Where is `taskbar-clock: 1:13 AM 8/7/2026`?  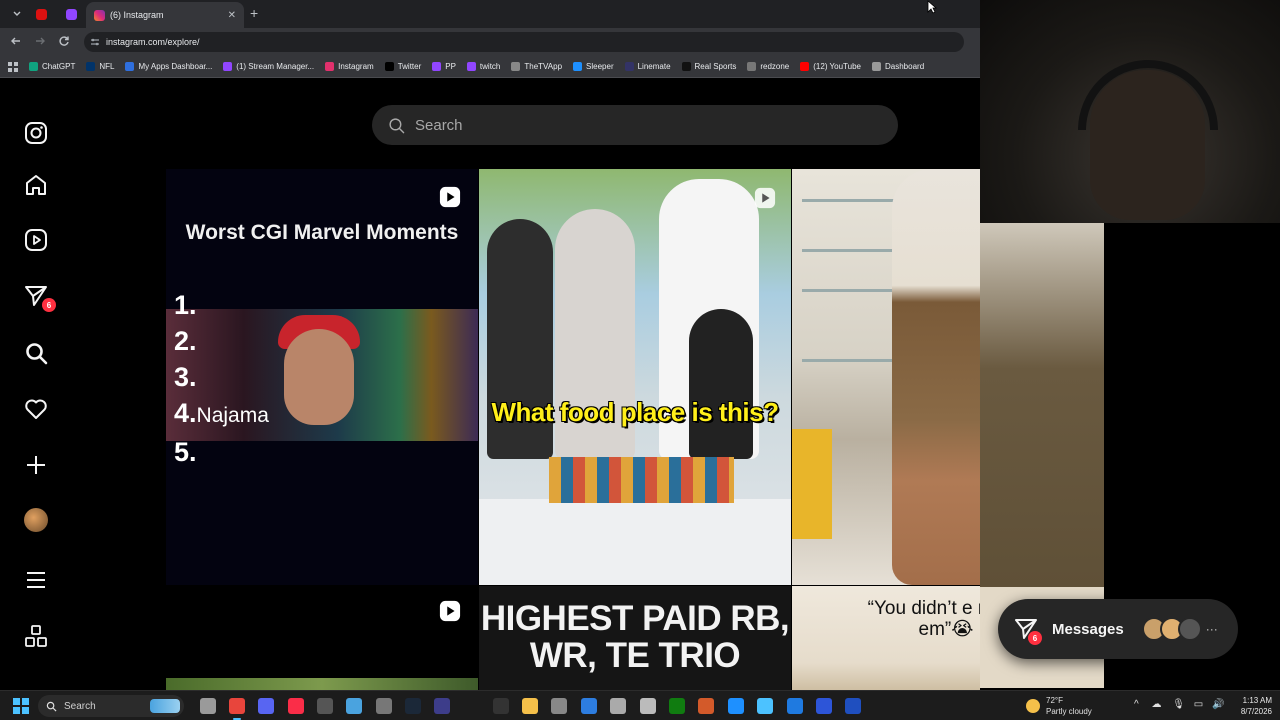
taskbar-clock: 1:13 AM 8/7/2026 is located at coordinates (1252, 706).